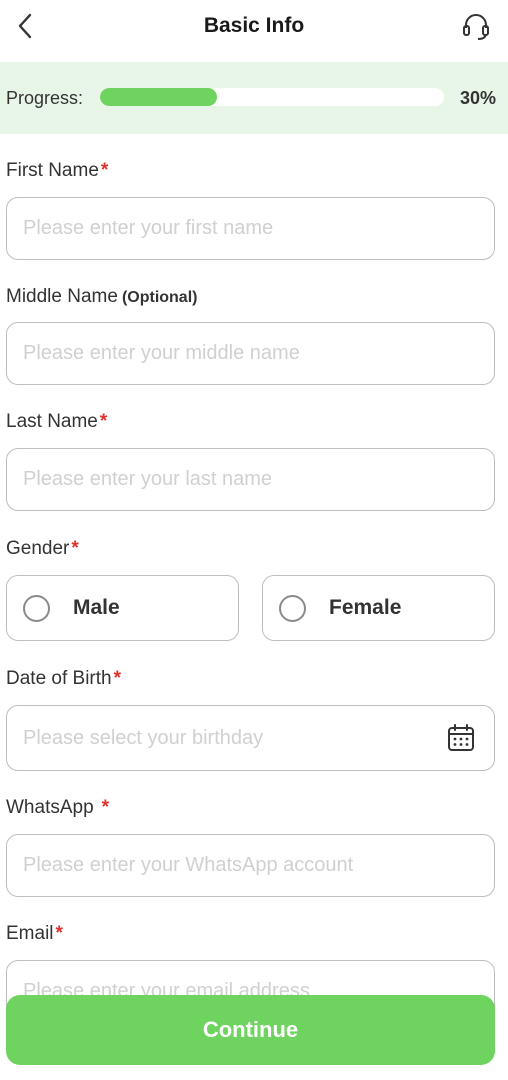 This screenshot has height=1080, width=508. Describe the element at coordinates (96, 607) in the screenshot. I see `gender-option-label: Male` at that location.